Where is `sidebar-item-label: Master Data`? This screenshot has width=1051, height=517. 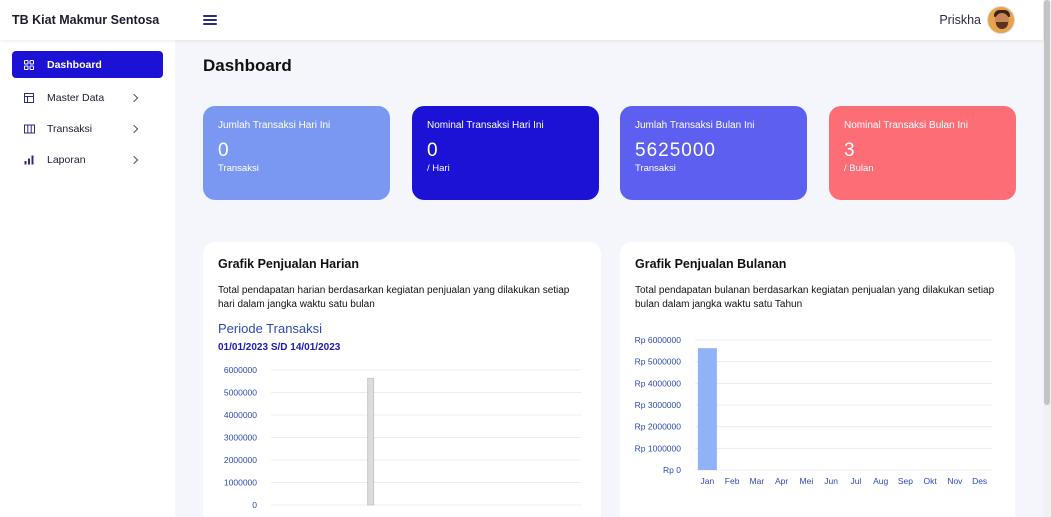
sidebar-item-label: Master Data is located at coordinates (76, 97).